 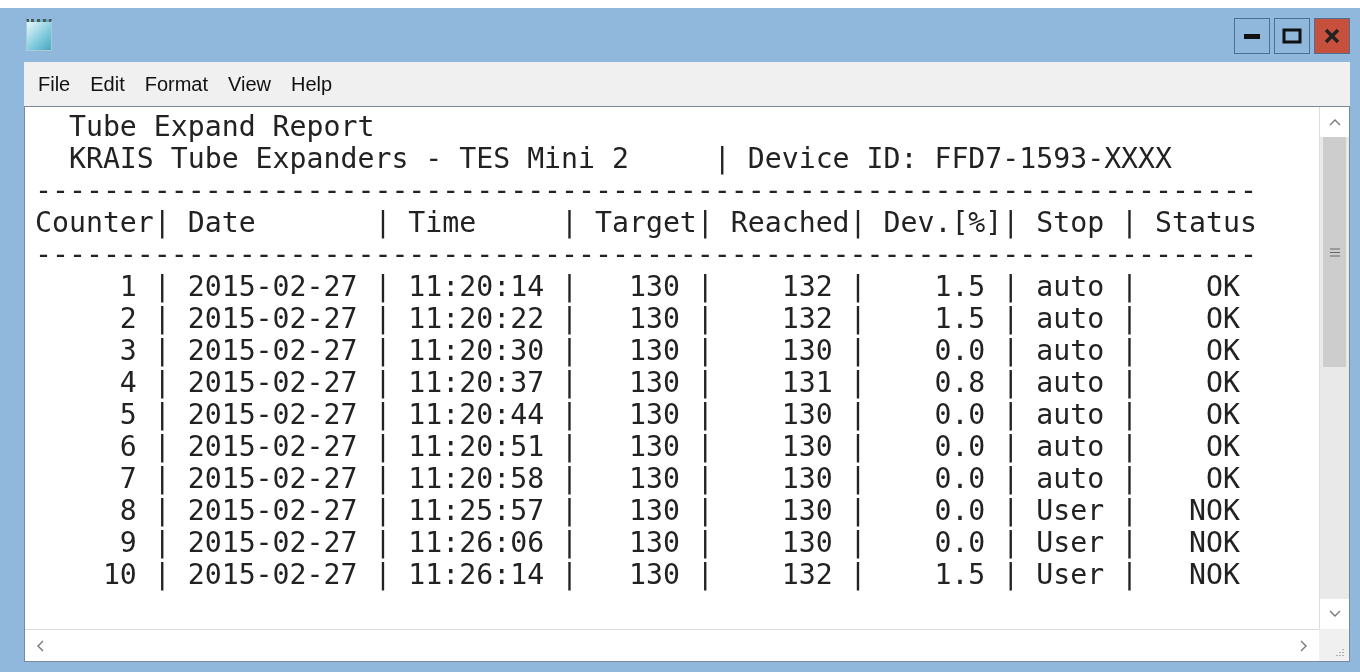 What do you see at coordinates (619, 159) in the screenshot?
I see `text-line: KRAIS Tube Expanders - TES Mini 2 | Device ID: FFD7-1593-XXXX` at bounding box center [619, 159].